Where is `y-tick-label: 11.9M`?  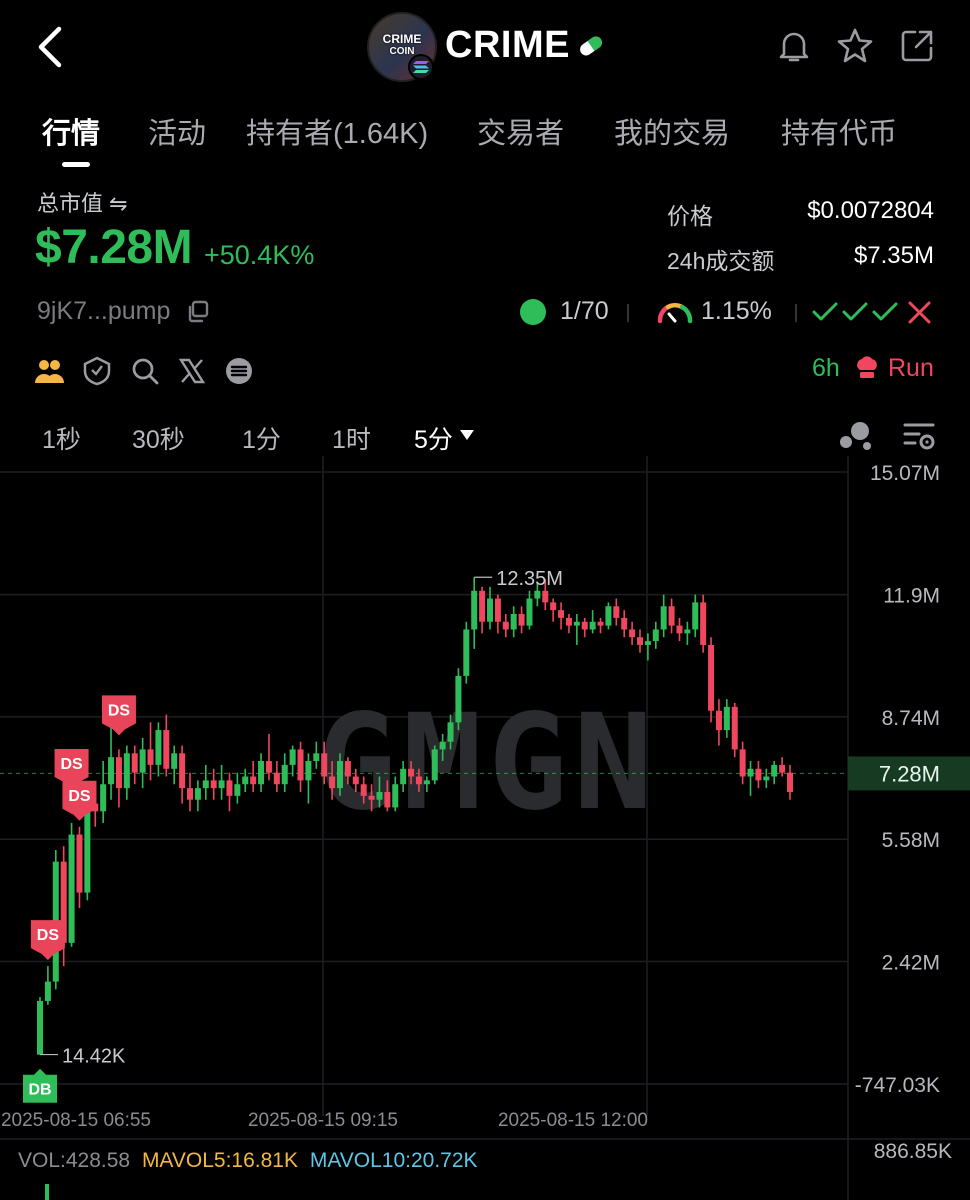
y-tick-label: 11.9M is located at coordinates (911, 596).